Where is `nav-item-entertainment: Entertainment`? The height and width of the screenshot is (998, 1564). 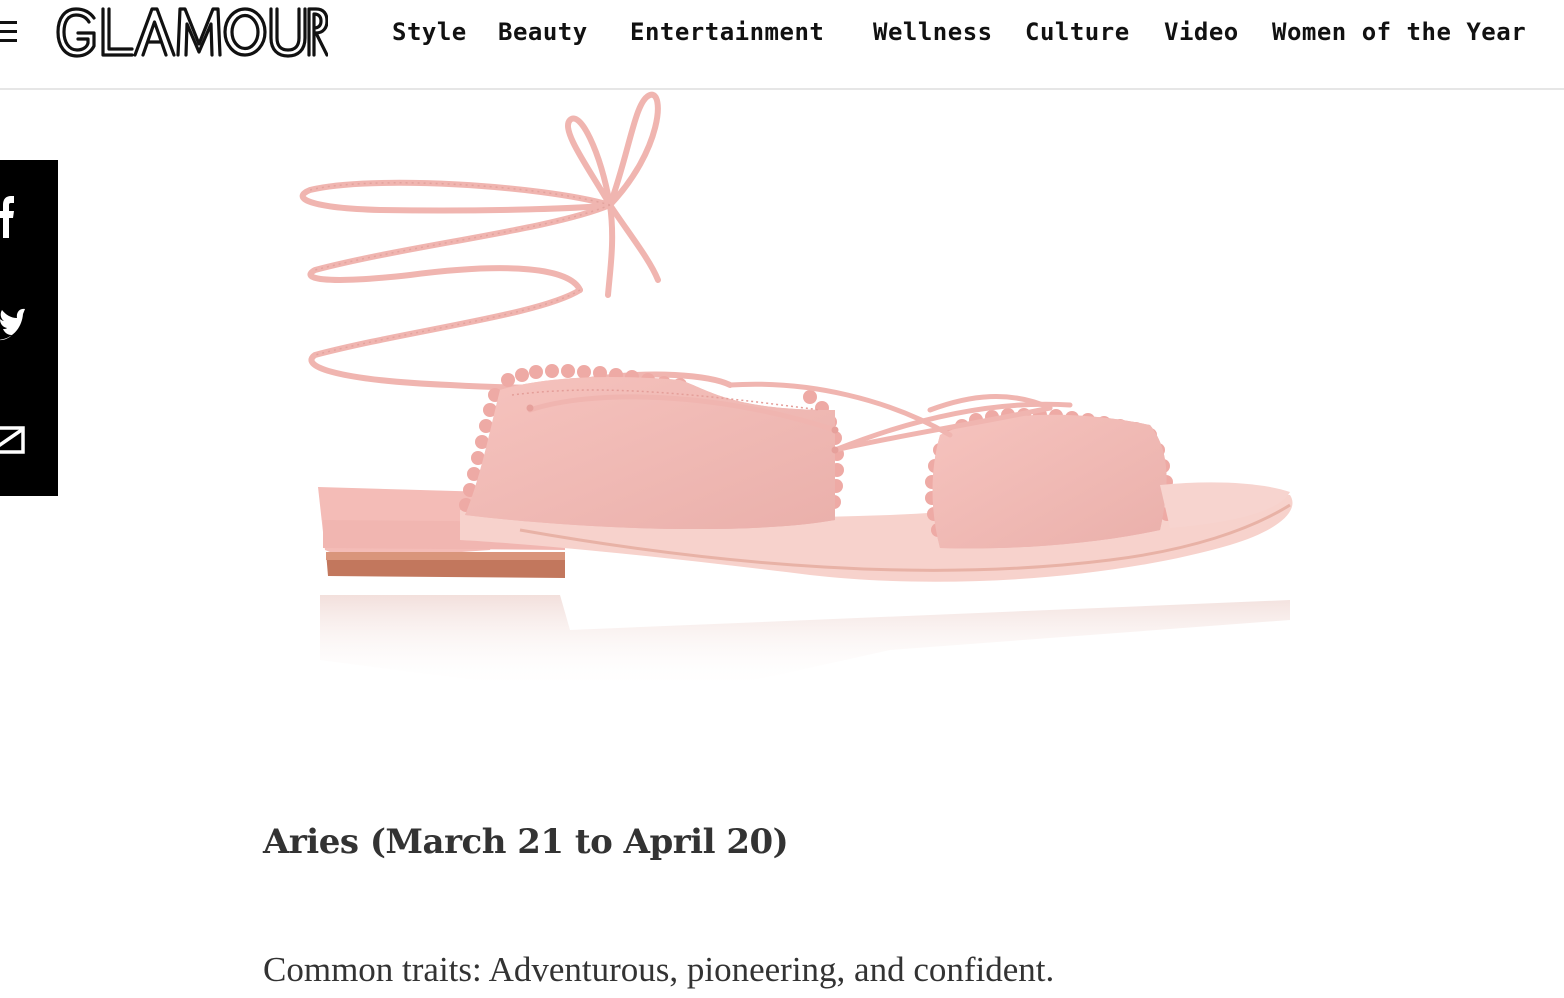
nav-item-entertainment: Entertainment is located at coordinates (727, 32).